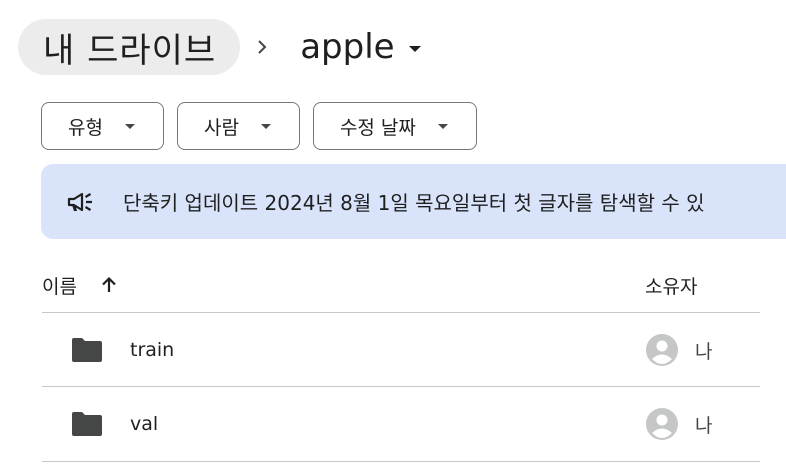 Image resolution: width=786 pixels, height=476 pixels. Describe the element at coordinates (129, 47) in the screenshot. I see `breadcrumb-my-drive: 내 드라이브` at that location.